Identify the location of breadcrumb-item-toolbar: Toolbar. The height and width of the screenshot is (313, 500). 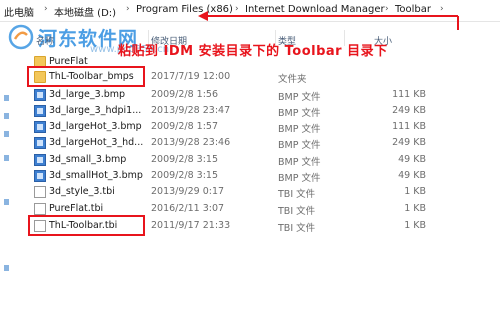
(413, 9).